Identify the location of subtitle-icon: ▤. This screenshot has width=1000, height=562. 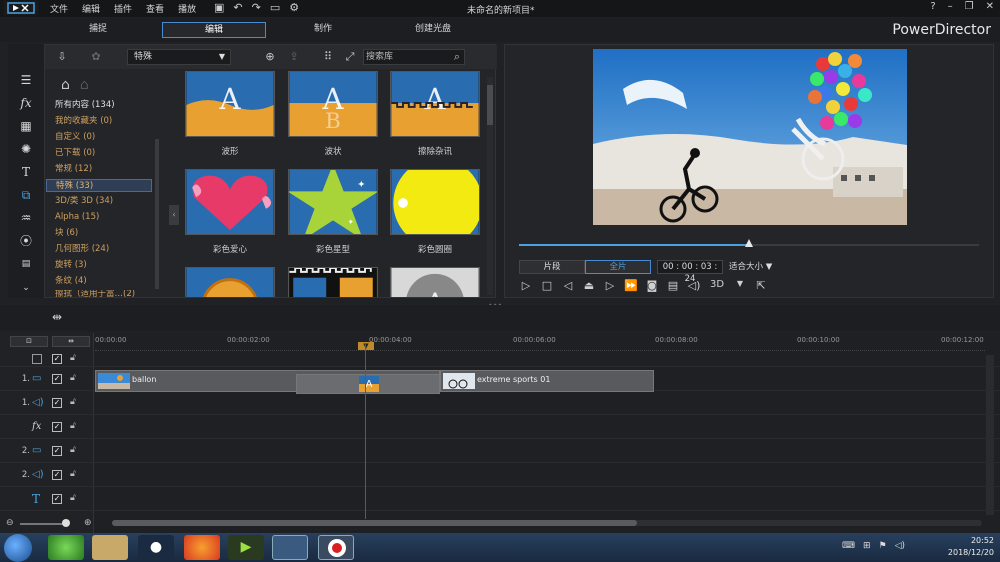
(673, 285).